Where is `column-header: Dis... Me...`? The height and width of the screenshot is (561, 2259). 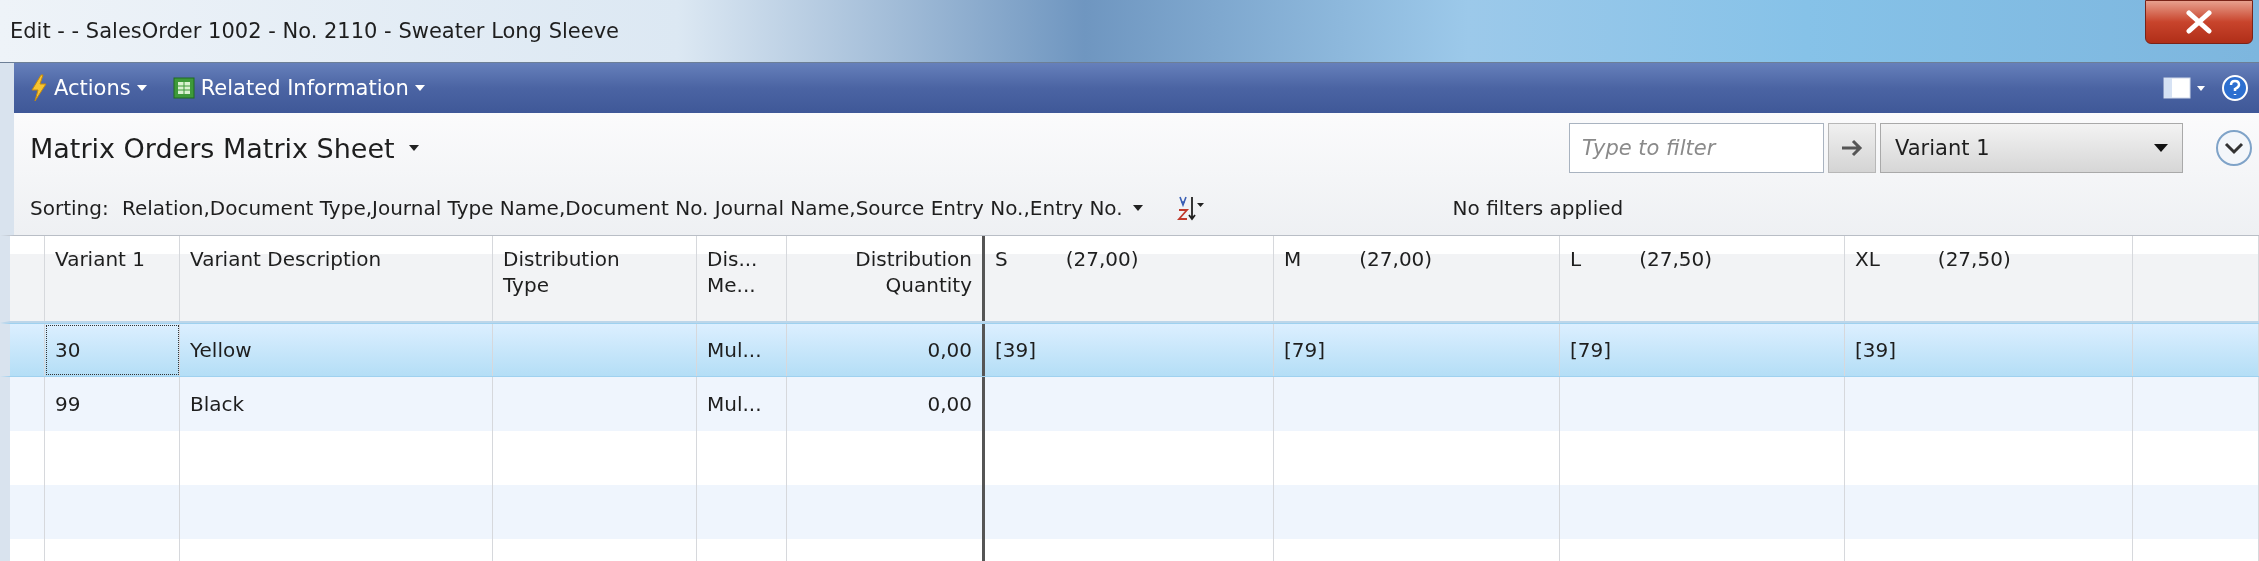
column-header: Dis... Me... is located at coordinates (742, 278).